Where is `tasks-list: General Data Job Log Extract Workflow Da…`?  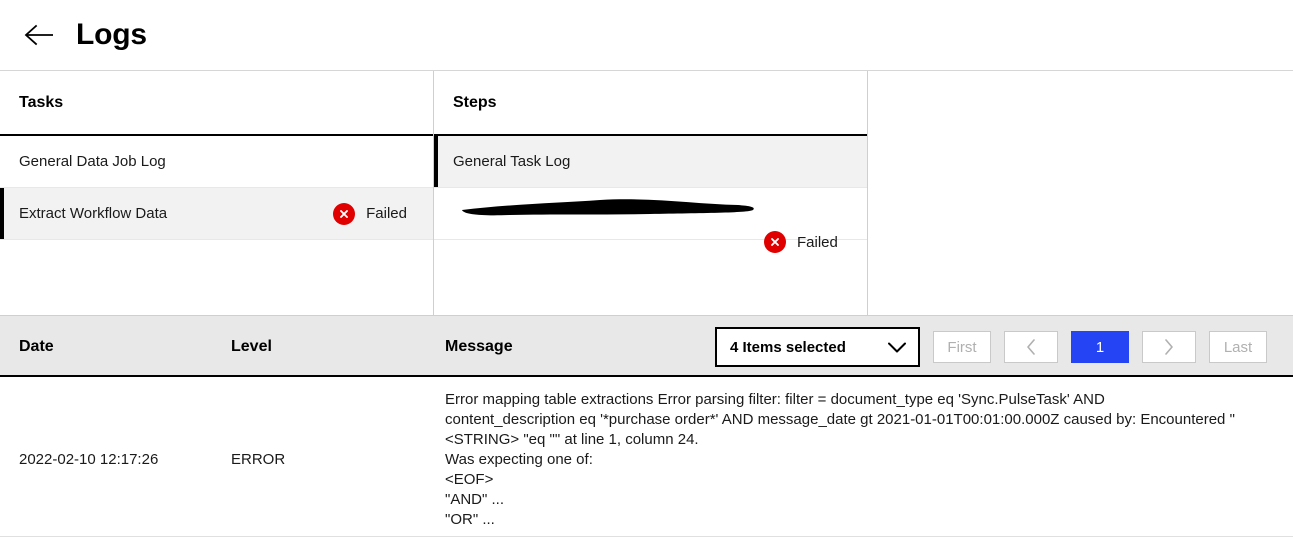 tasks-list: General Data Job Log Extract Workflow Da… is located at coordinates (216, 188).